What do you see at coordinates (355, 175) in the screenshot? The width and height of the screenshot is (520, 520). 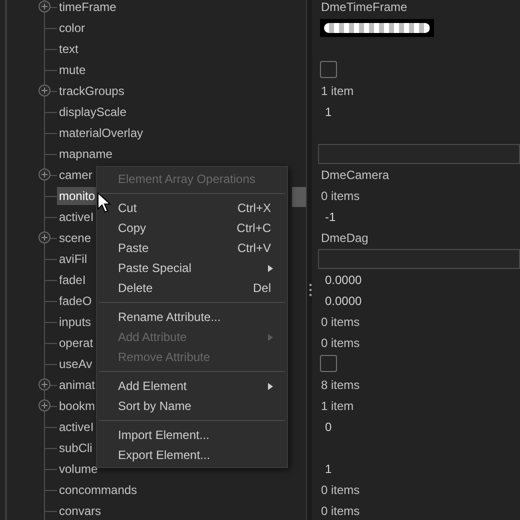 I see `attribute-value: DmeCamera` at bounding box center [355, 175].